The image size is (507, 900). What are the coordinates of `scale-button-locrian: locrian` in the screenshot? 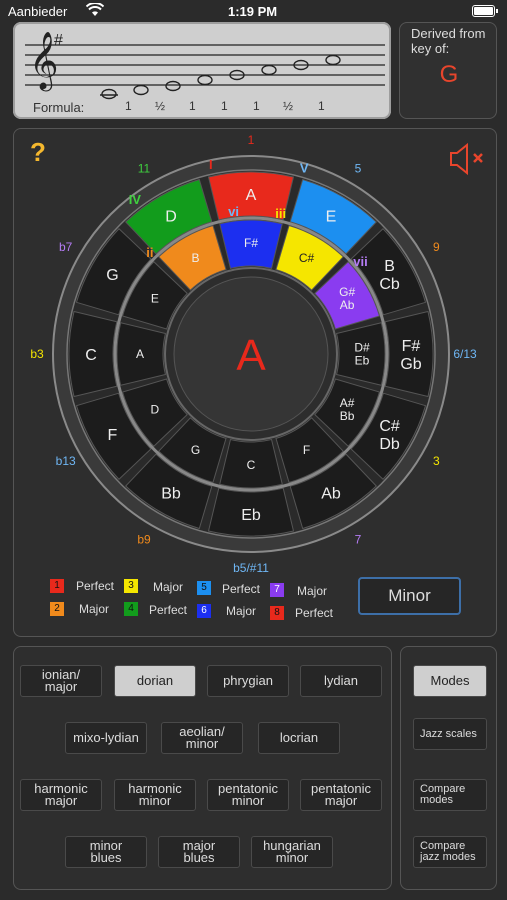 It's located at (299, 738).